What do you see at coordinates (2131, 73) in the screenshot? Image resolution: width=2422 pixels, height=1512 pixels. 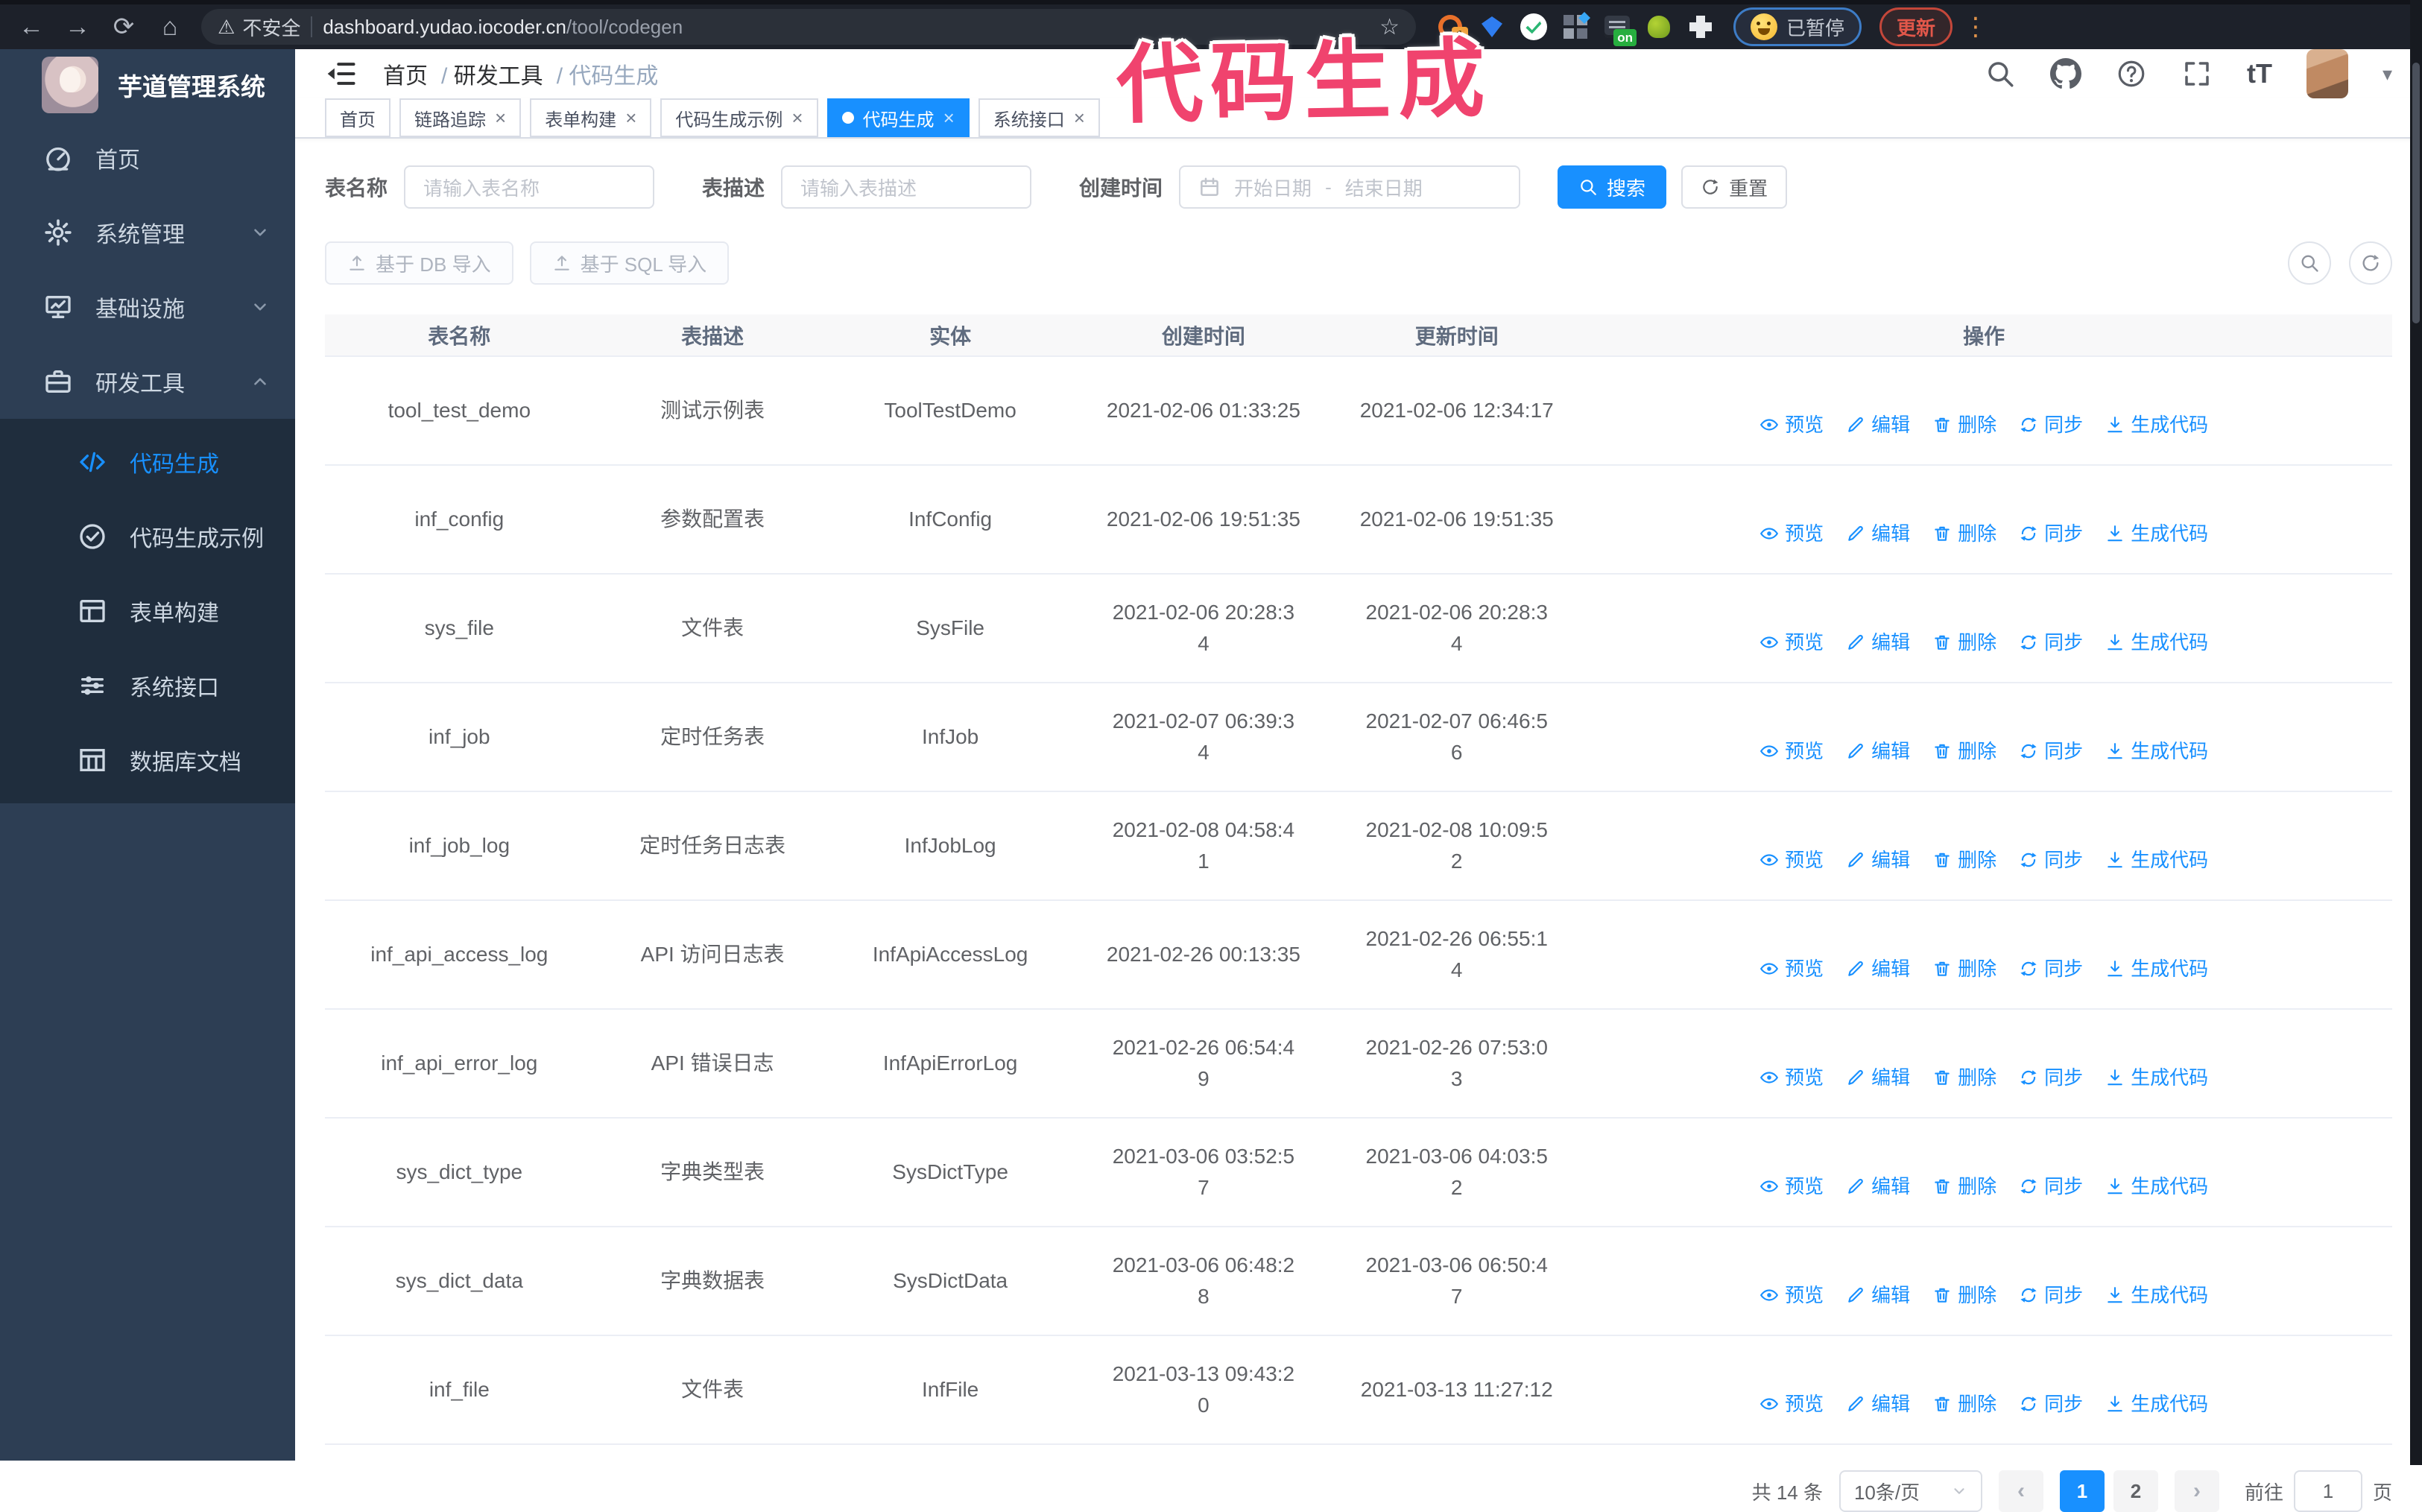 I see `help-icon` at bounding box center [2131, 73].